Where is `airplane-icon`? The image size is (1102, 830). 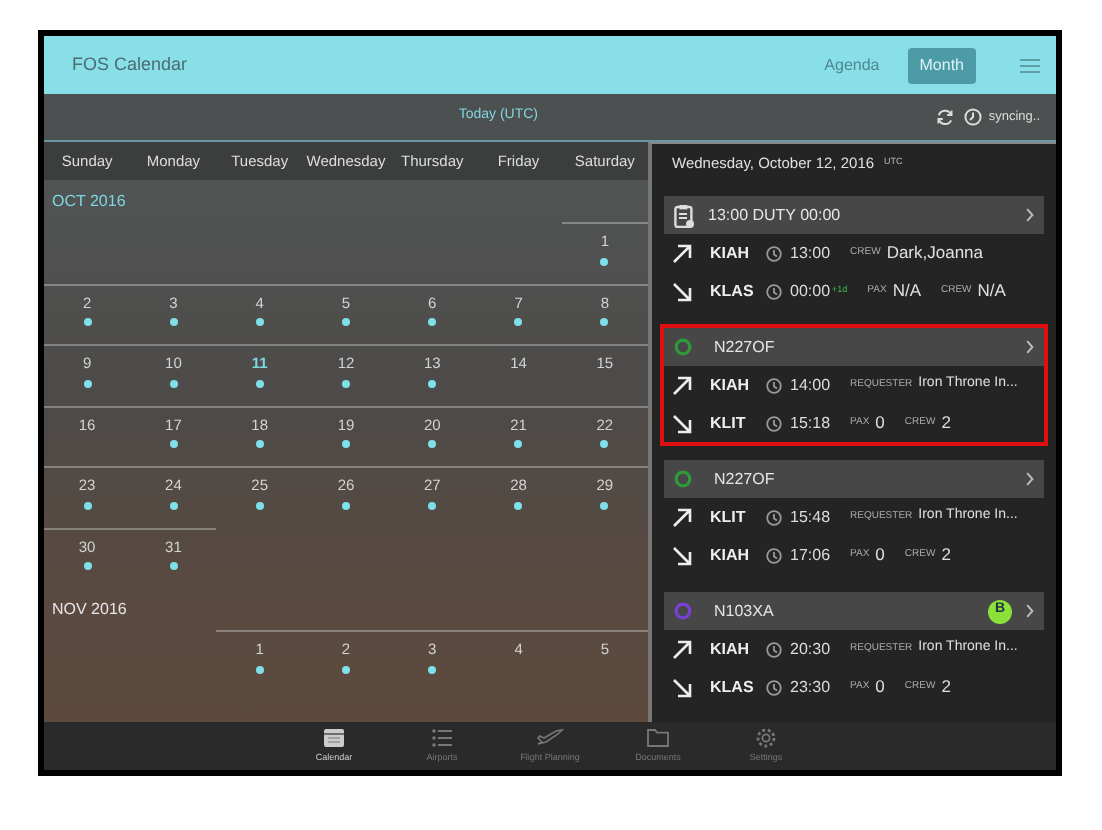
airplane-icon is located at coordinates (550, 738).